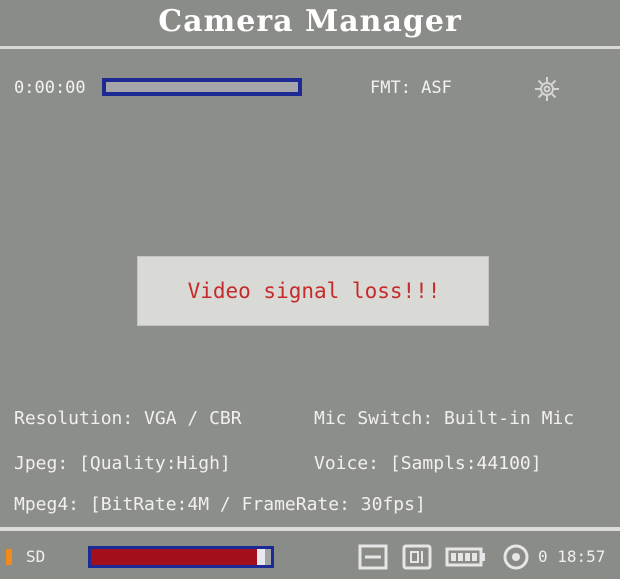 The width and height of the screenshot is (620, 579). What do you see at coordinates (36, 556) in the screenshot?
I see `sd-label: SD` at bounding box center [36, 556].